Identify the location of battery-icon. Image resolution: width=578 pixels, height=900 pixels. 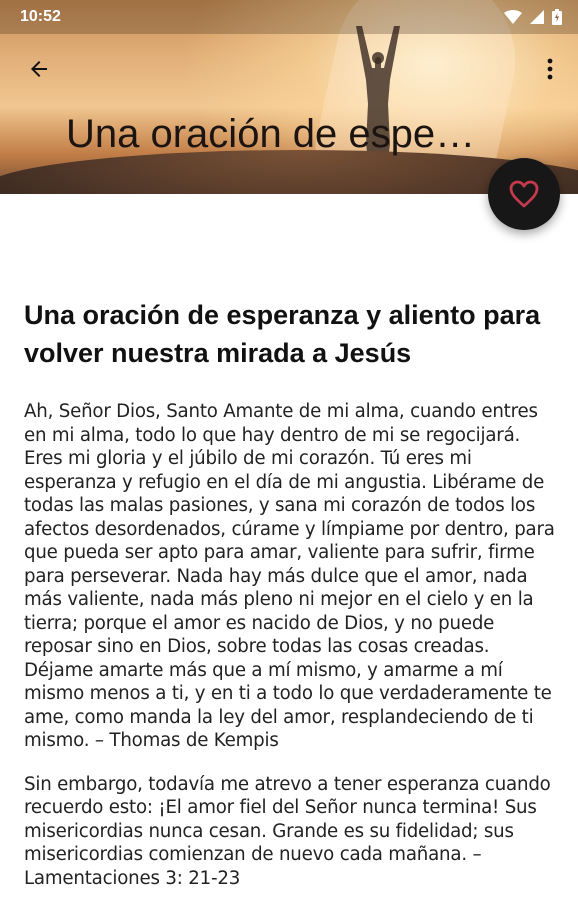
(557, 17).